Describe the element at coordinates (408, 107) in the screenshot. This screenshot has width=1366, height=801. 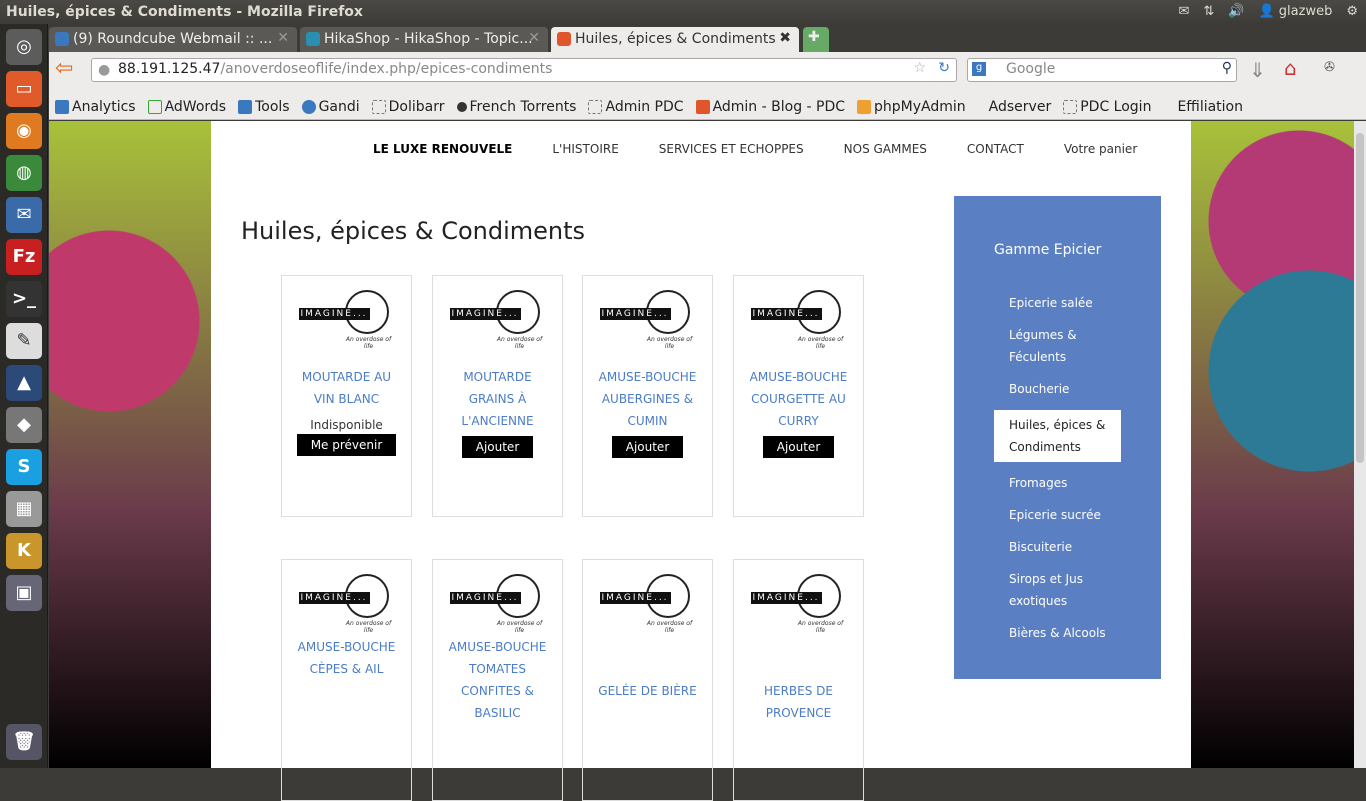
I see `bookmark-dolibarr: Dolibarr` at that location.